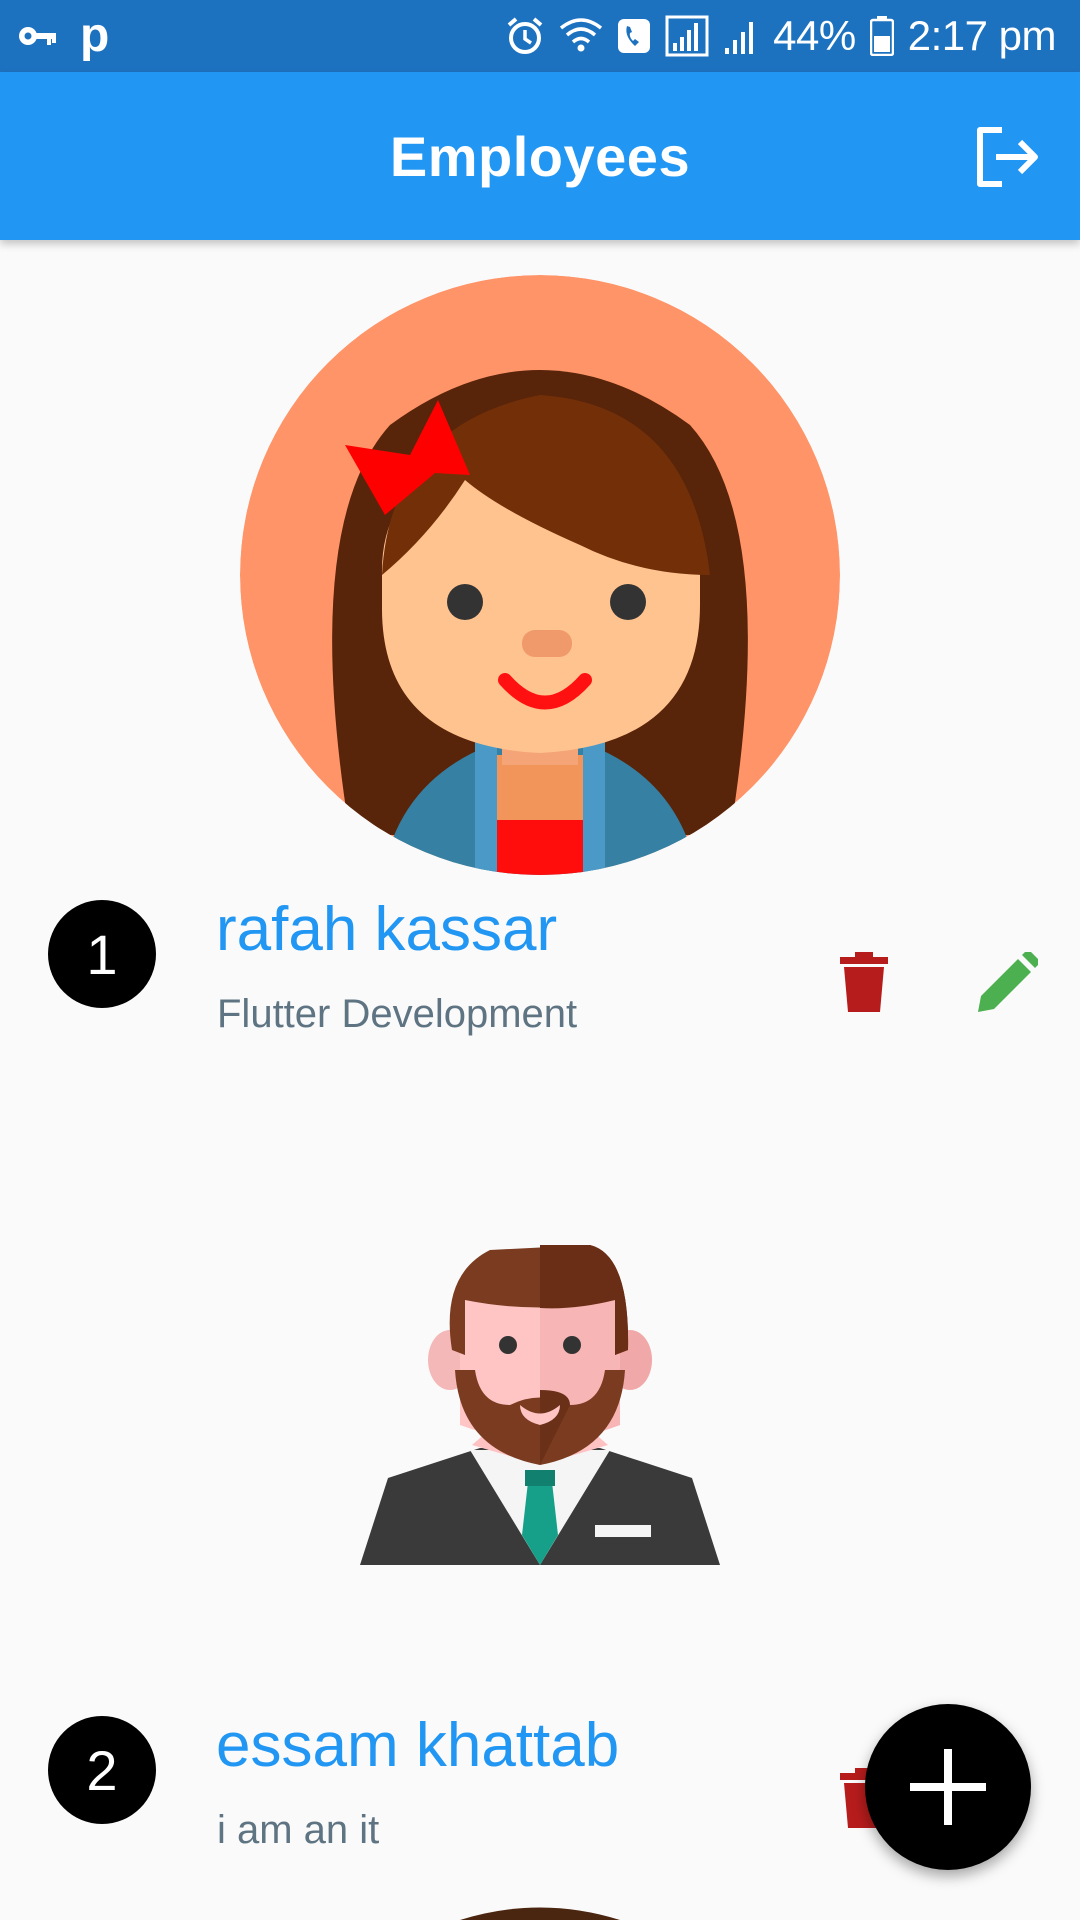 This screenshot has width=1080, height=1920. I want to click on employee-role: Flutter Development, so click(397, 1014).